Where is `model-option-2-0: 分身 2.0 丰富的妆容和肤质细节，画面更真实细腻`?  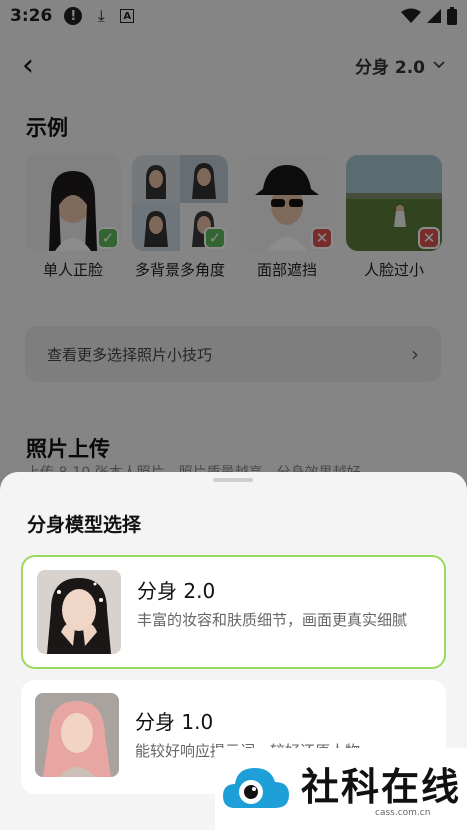 model-option-2-0: 分身 2.0 丰富的妆容和肤质细节，画面更真实细腻 is located at coordinates (233, 612).